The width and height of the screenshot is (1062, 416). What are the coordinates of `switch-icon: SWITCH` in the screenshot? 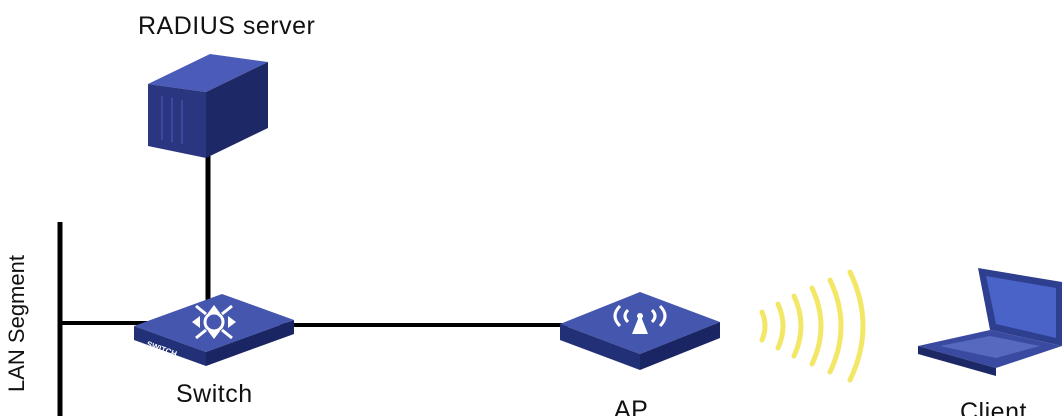 It's located at (214, 330).